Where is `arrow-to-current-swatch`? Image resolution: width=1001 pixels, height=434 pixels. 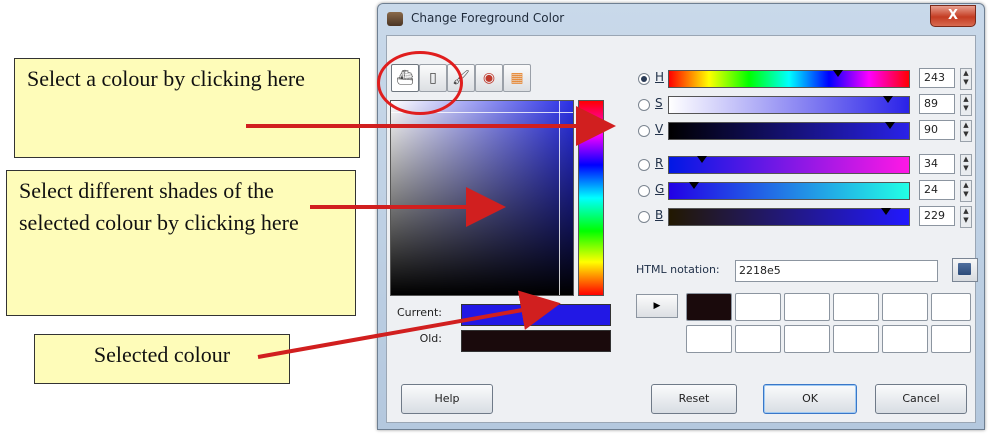
arrow-to-current-swatch is located at coordinates (409, 324).